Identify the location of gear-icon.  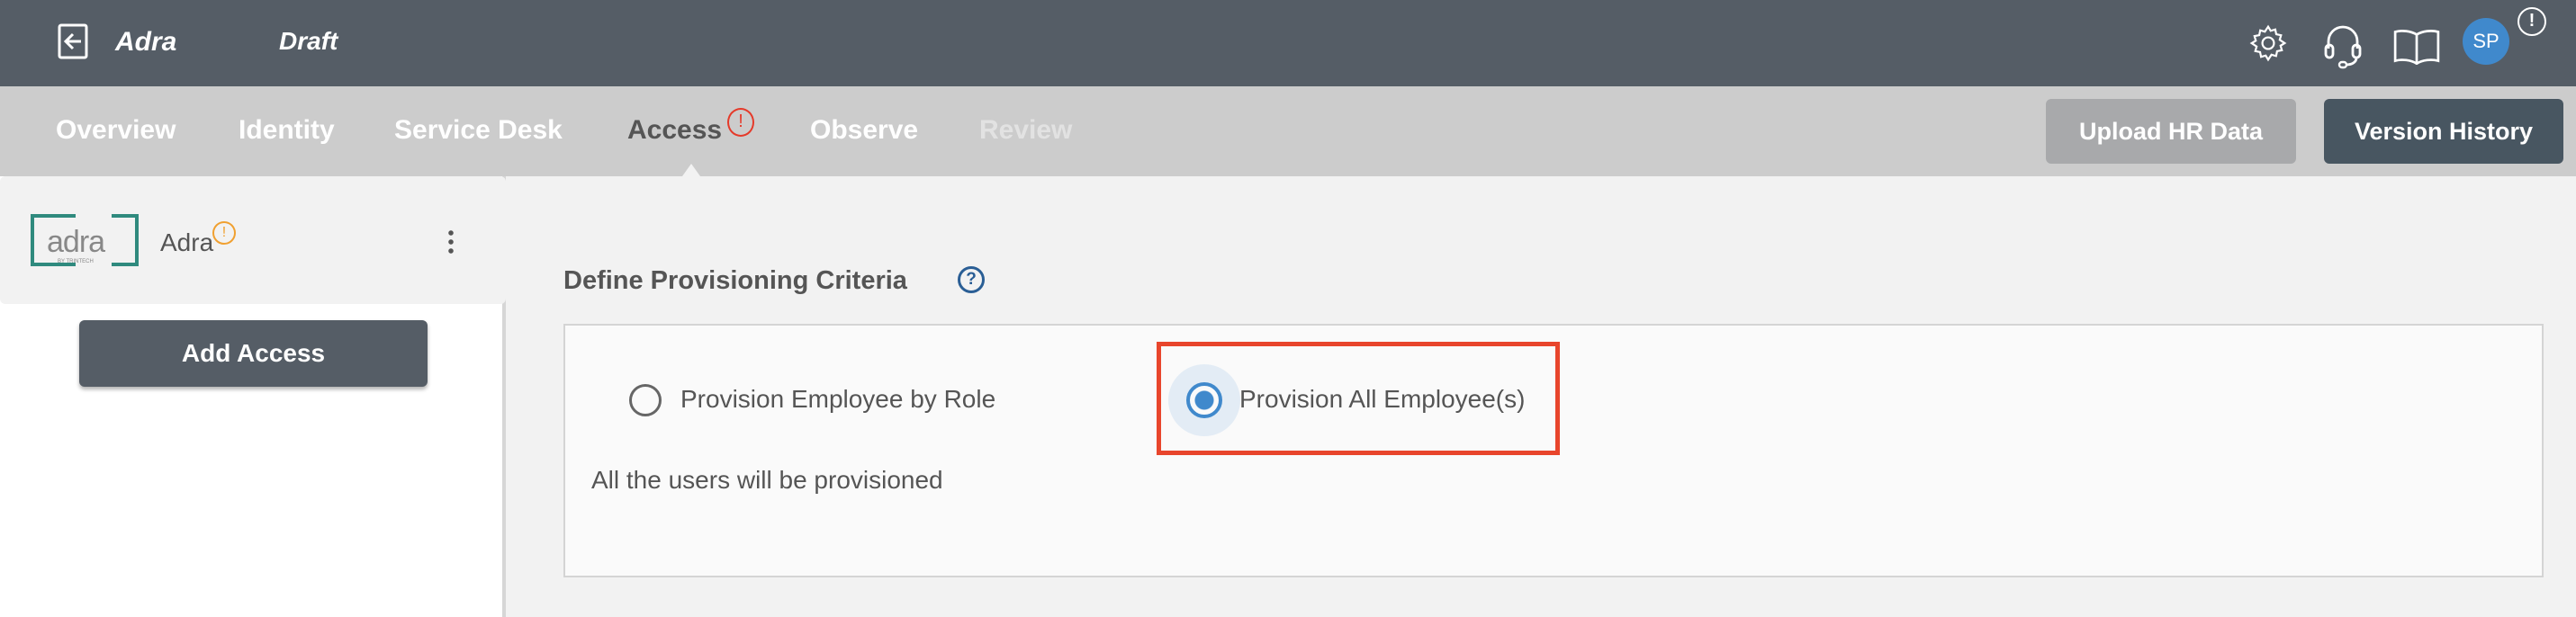
(2268, 43).